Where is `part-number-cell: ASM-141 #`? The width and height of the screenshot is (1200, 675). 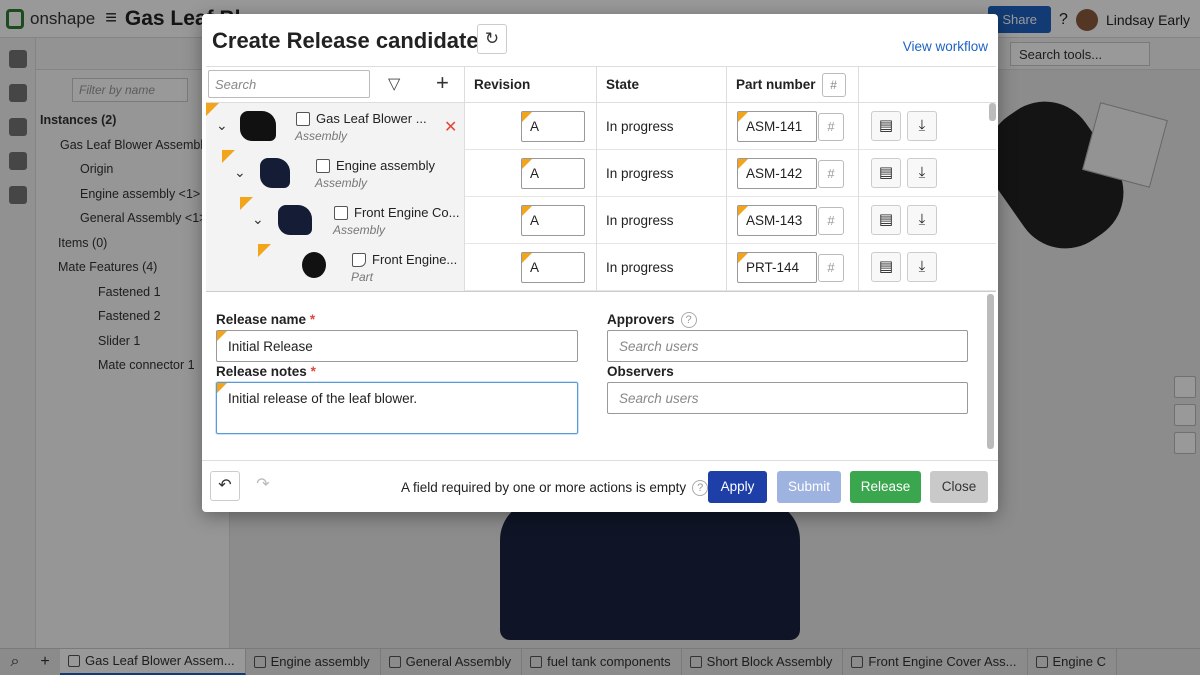 part-number-cell: ASM-141 # is located at coordinates (792, 126).